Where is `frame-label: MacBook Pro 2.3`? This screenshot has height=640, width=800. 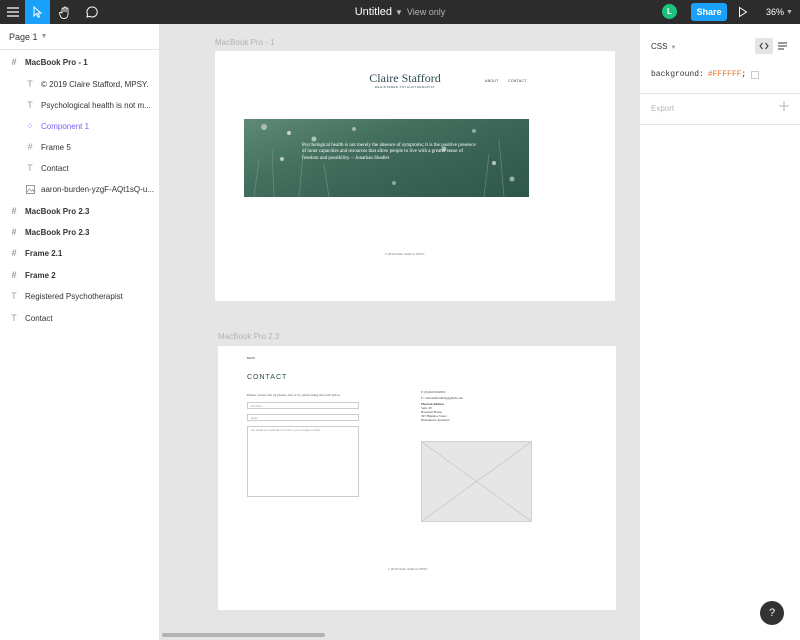
frame-label: MacBook Pro 2.3 is located at coordinates (248, 336).